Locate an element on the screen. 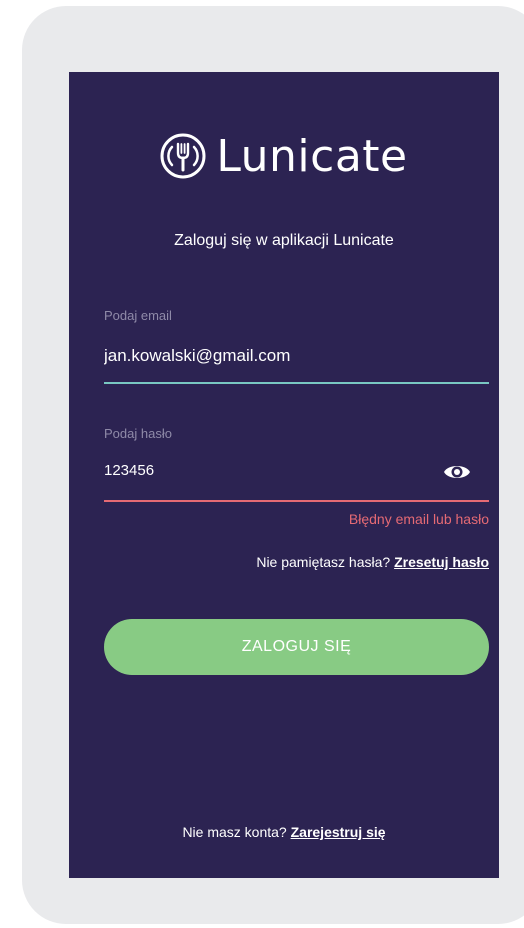  forgot-password-row: Nie pamiętasz hasła? Zresetuj hasło is located at coordinates (372, 562).